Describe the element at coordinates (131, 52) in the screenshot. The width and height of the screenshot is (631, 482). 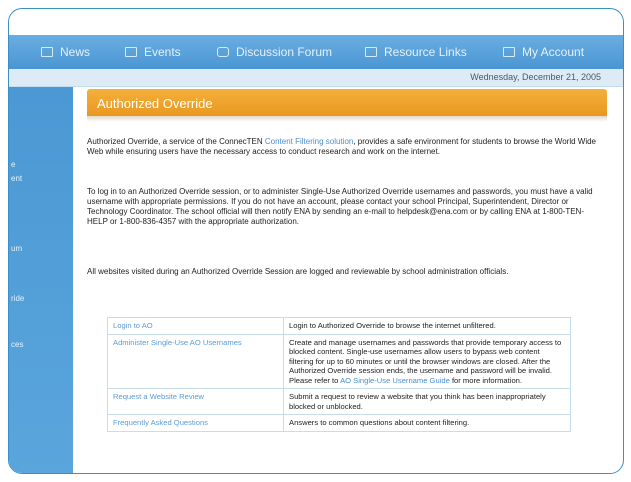
I see `events-icon` at that location.